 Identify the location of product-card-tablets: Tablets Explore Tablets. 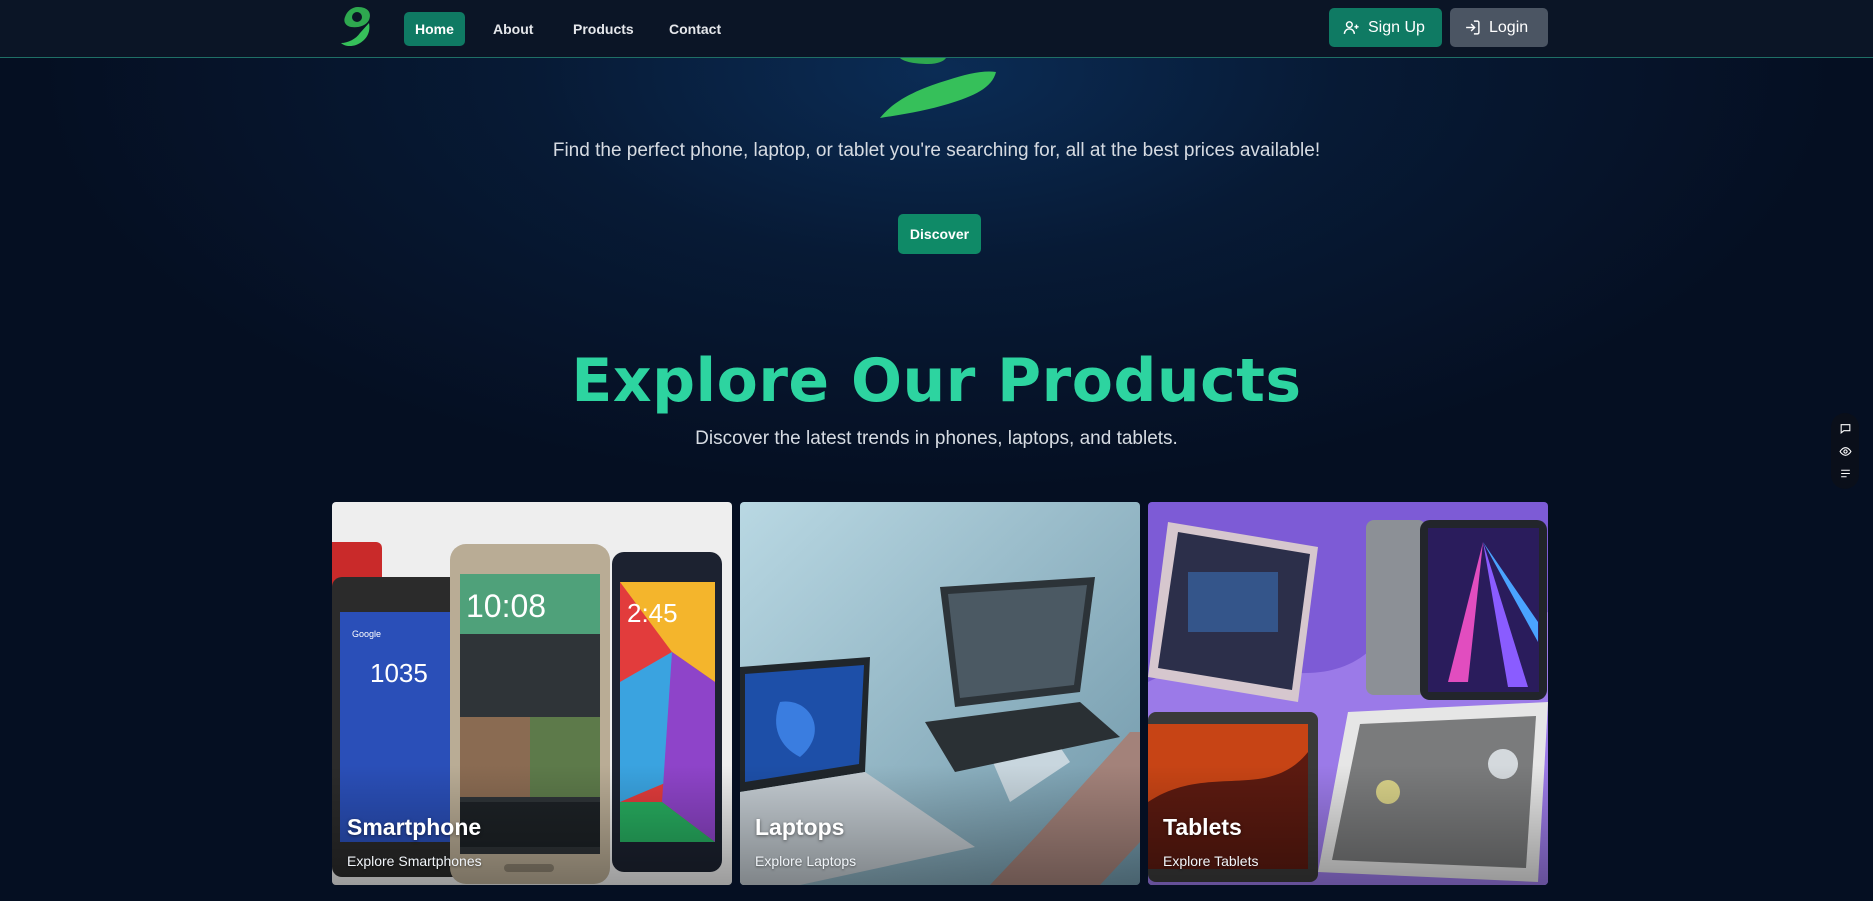
(1348, 693).